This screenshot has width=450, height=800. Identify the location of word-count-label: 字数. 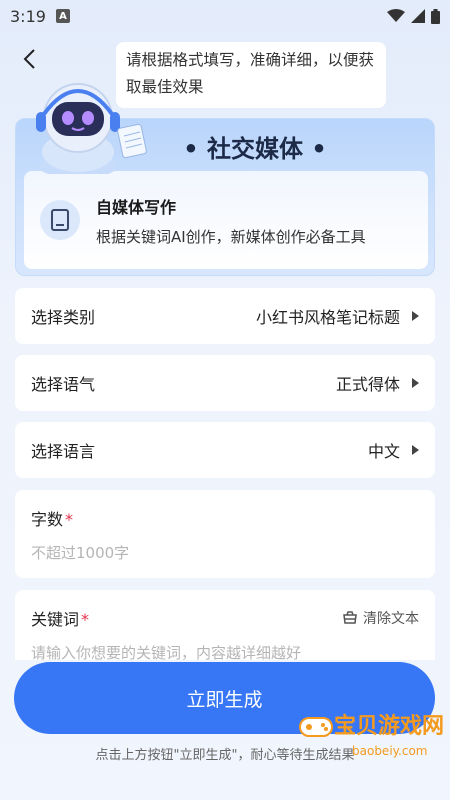
(47, 519).